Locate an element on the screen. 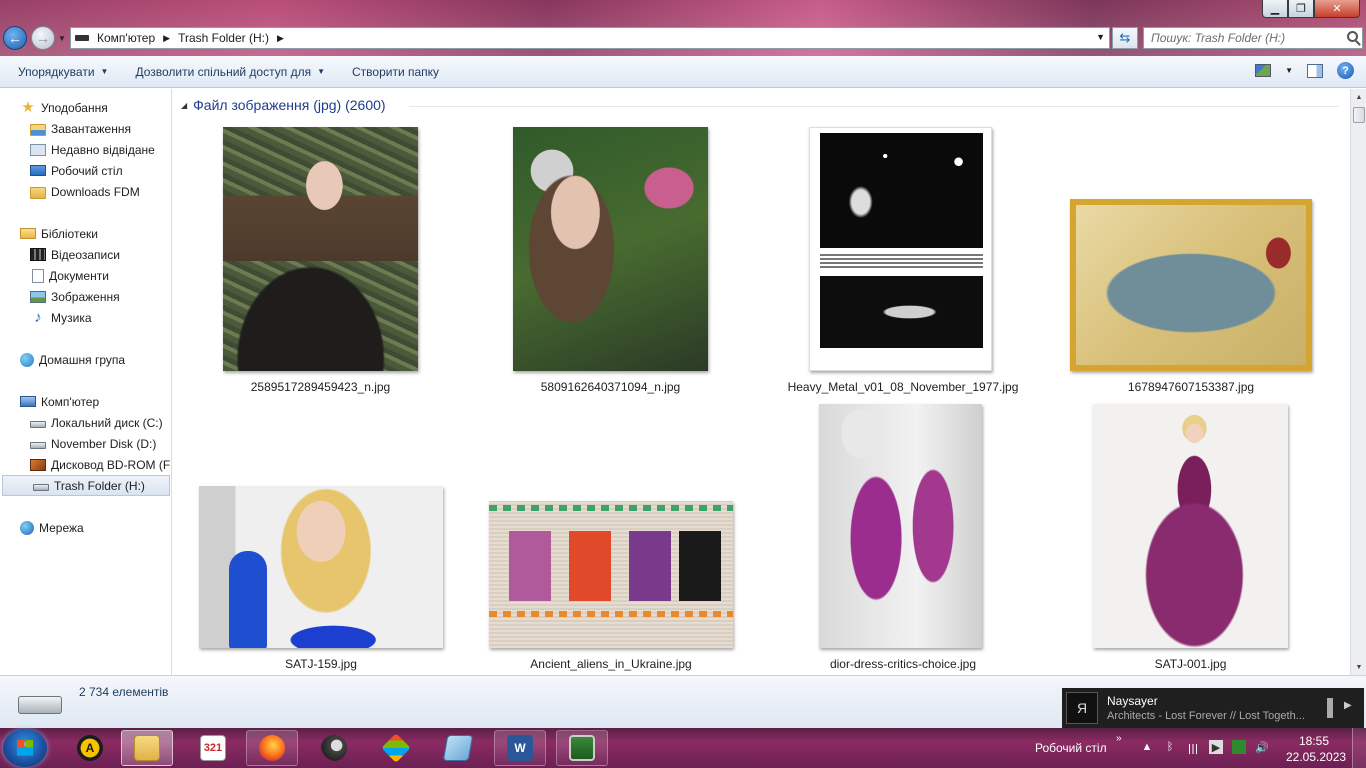 The height and width of the screenshot is (768, 1366). new-folder-button: Створити папку is located at coordinates (395, 72).